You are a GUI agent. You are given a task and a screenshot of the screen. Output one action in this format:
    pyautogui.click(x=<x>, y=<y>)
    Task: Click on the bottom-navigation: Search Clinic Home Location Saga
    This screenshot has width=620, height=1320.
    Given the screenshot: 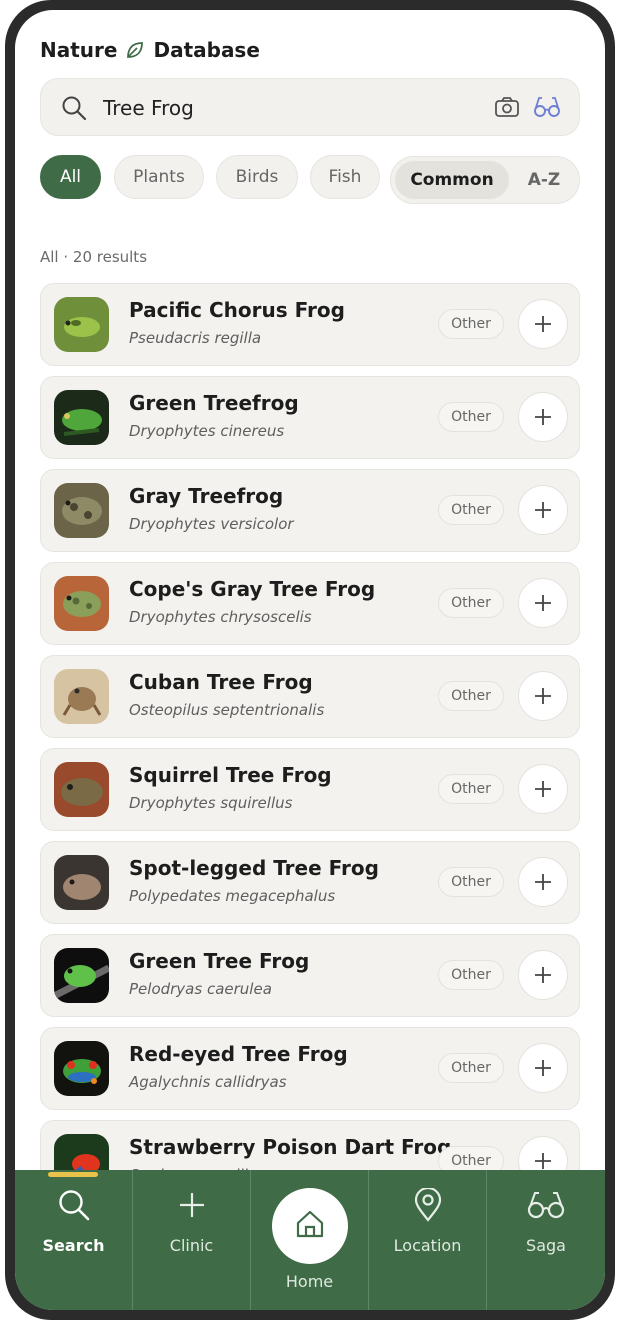 What is the action you would take?
    pyautogui.click(x=310, y=1240)
    